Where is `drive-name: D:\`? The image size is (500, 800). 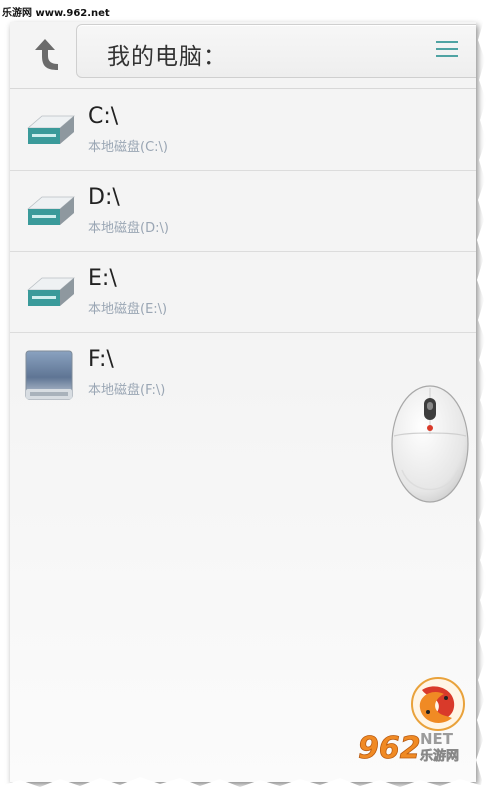 drive-name: D:\ is located at coordinates (104, 197).